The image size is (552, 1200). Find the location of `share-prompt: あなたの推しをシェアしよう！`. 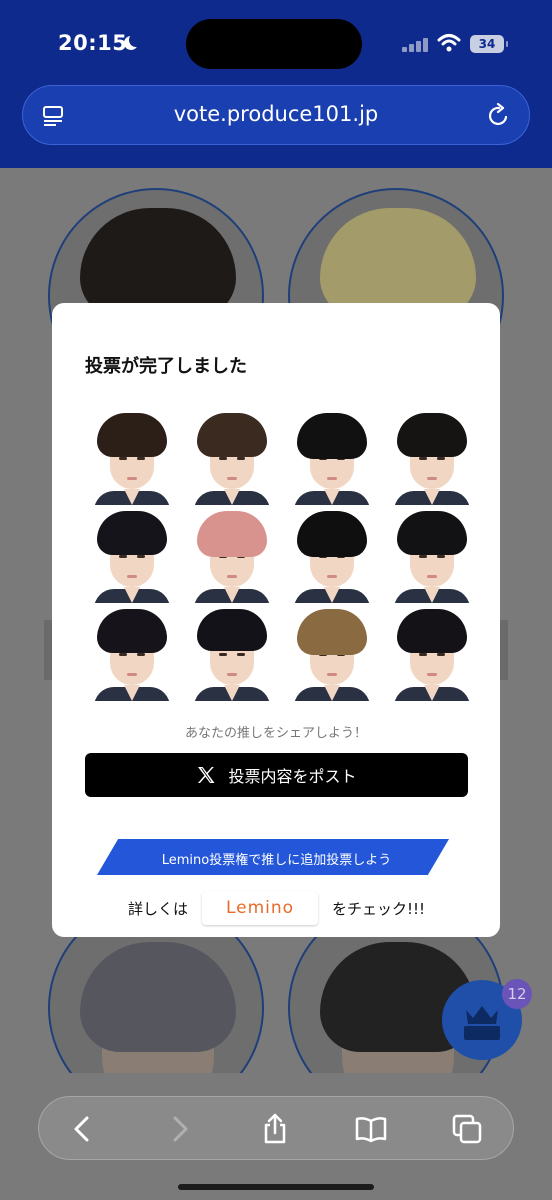

share-prompt: あなたの推しをシェアしよう！ is located at coordinates (275, 733).